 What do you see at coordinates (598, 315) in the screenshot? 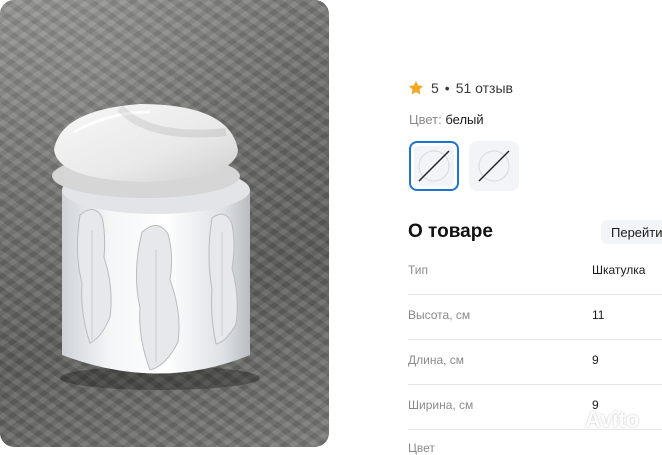
I see `spec-value: 11` at bounding box center [598, 315].